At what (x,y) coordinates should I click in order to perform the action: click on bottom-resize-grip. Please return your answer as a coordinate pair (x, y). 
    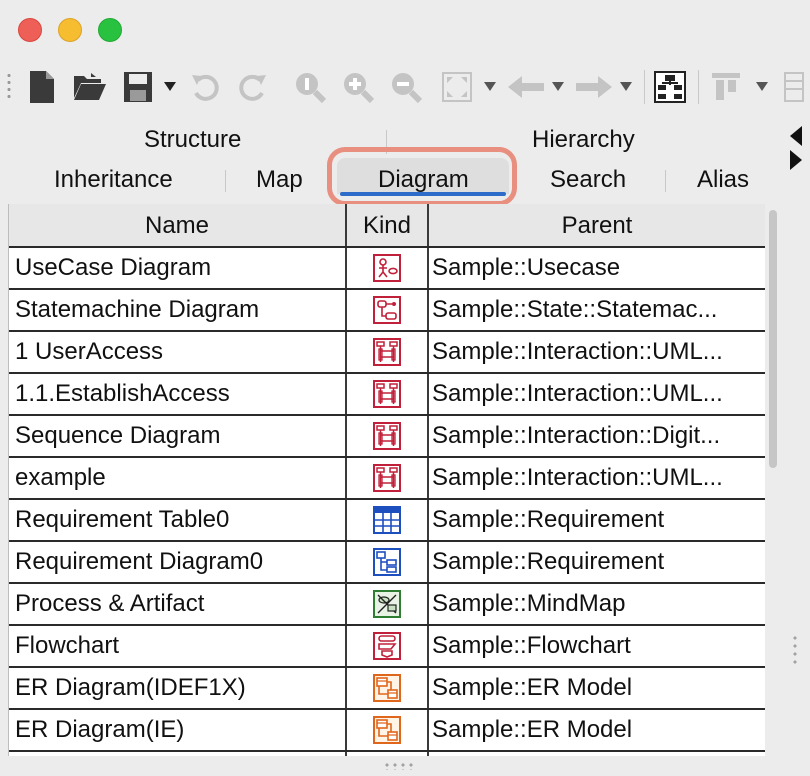
    Looking at the image, I should click on (398, 766).